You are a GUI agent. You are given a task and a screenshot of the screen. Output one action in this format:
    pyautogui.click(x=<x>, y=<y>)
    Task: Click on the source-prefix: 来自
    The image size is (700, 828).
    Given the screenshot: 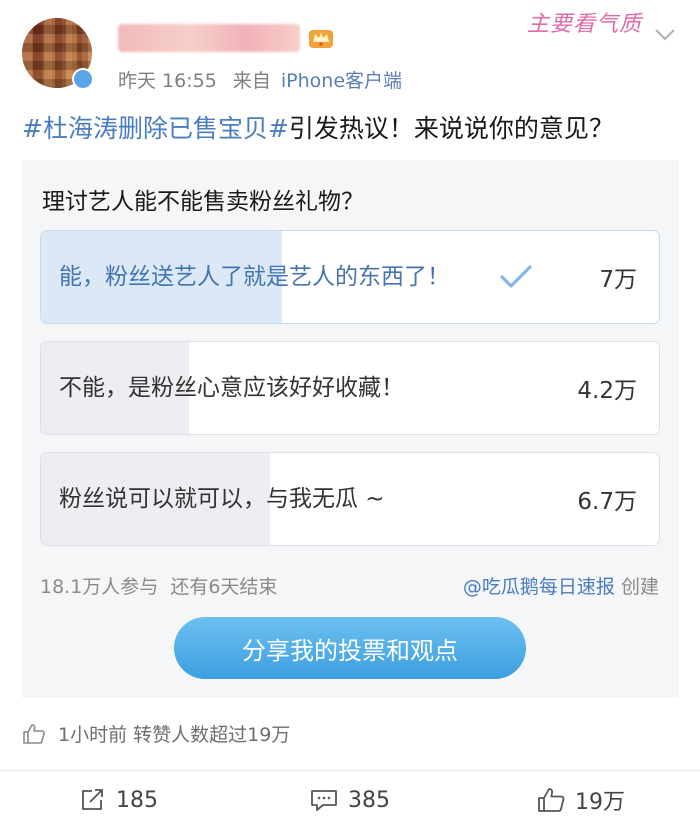 What is the action you would take?
    pyautogui.click(x=251, y=81)
    